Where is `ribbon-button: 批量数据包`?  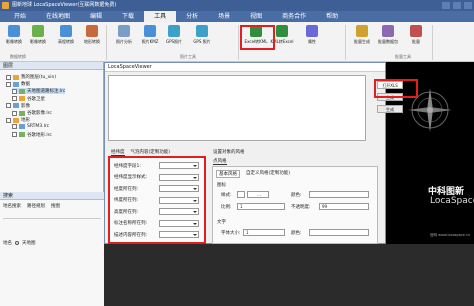
ribbon-button: 批量数据包 is located at coordinates (388, 35).